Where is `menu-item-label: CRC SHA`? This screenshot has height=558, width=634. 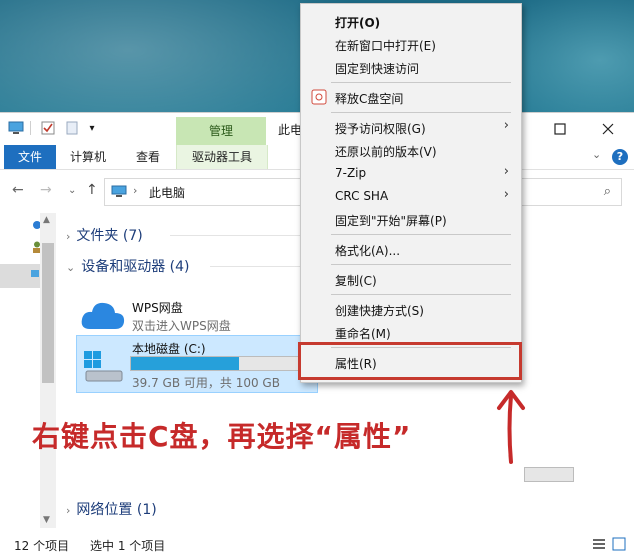 menu-item-label: CRC SHA is located at coordinates (362, 196).